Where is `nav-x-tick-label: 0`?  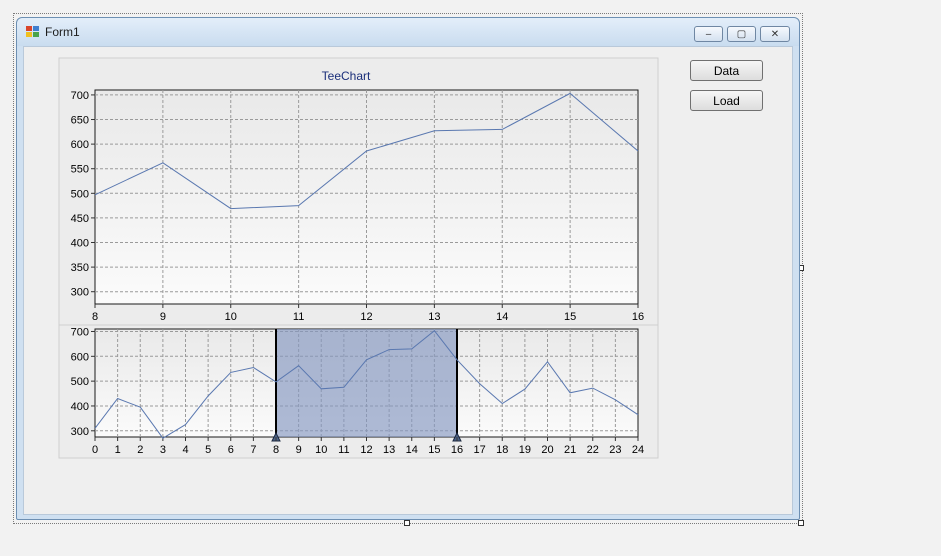
nav-x-tick-label: 0 is located at coordinates (95, 450).